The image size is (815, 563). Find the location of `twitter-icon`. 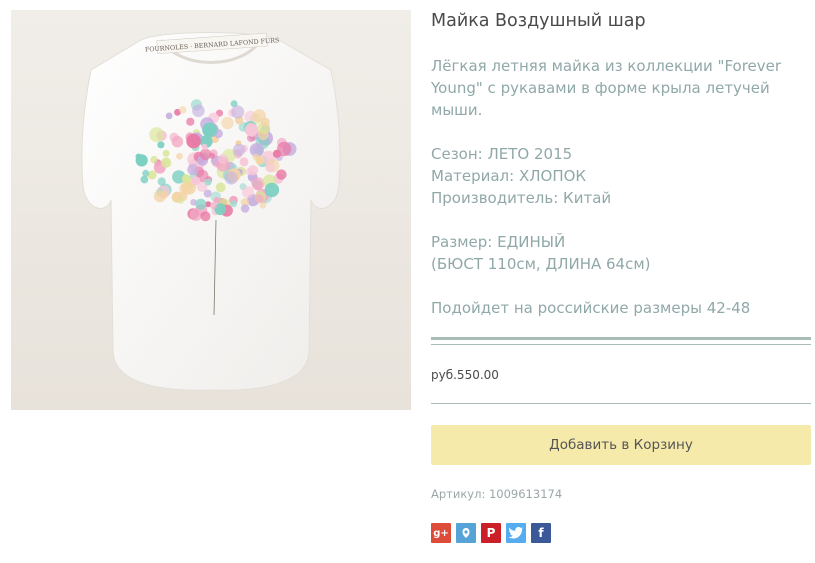

twitter-icon is located at coordinates (516, 533).